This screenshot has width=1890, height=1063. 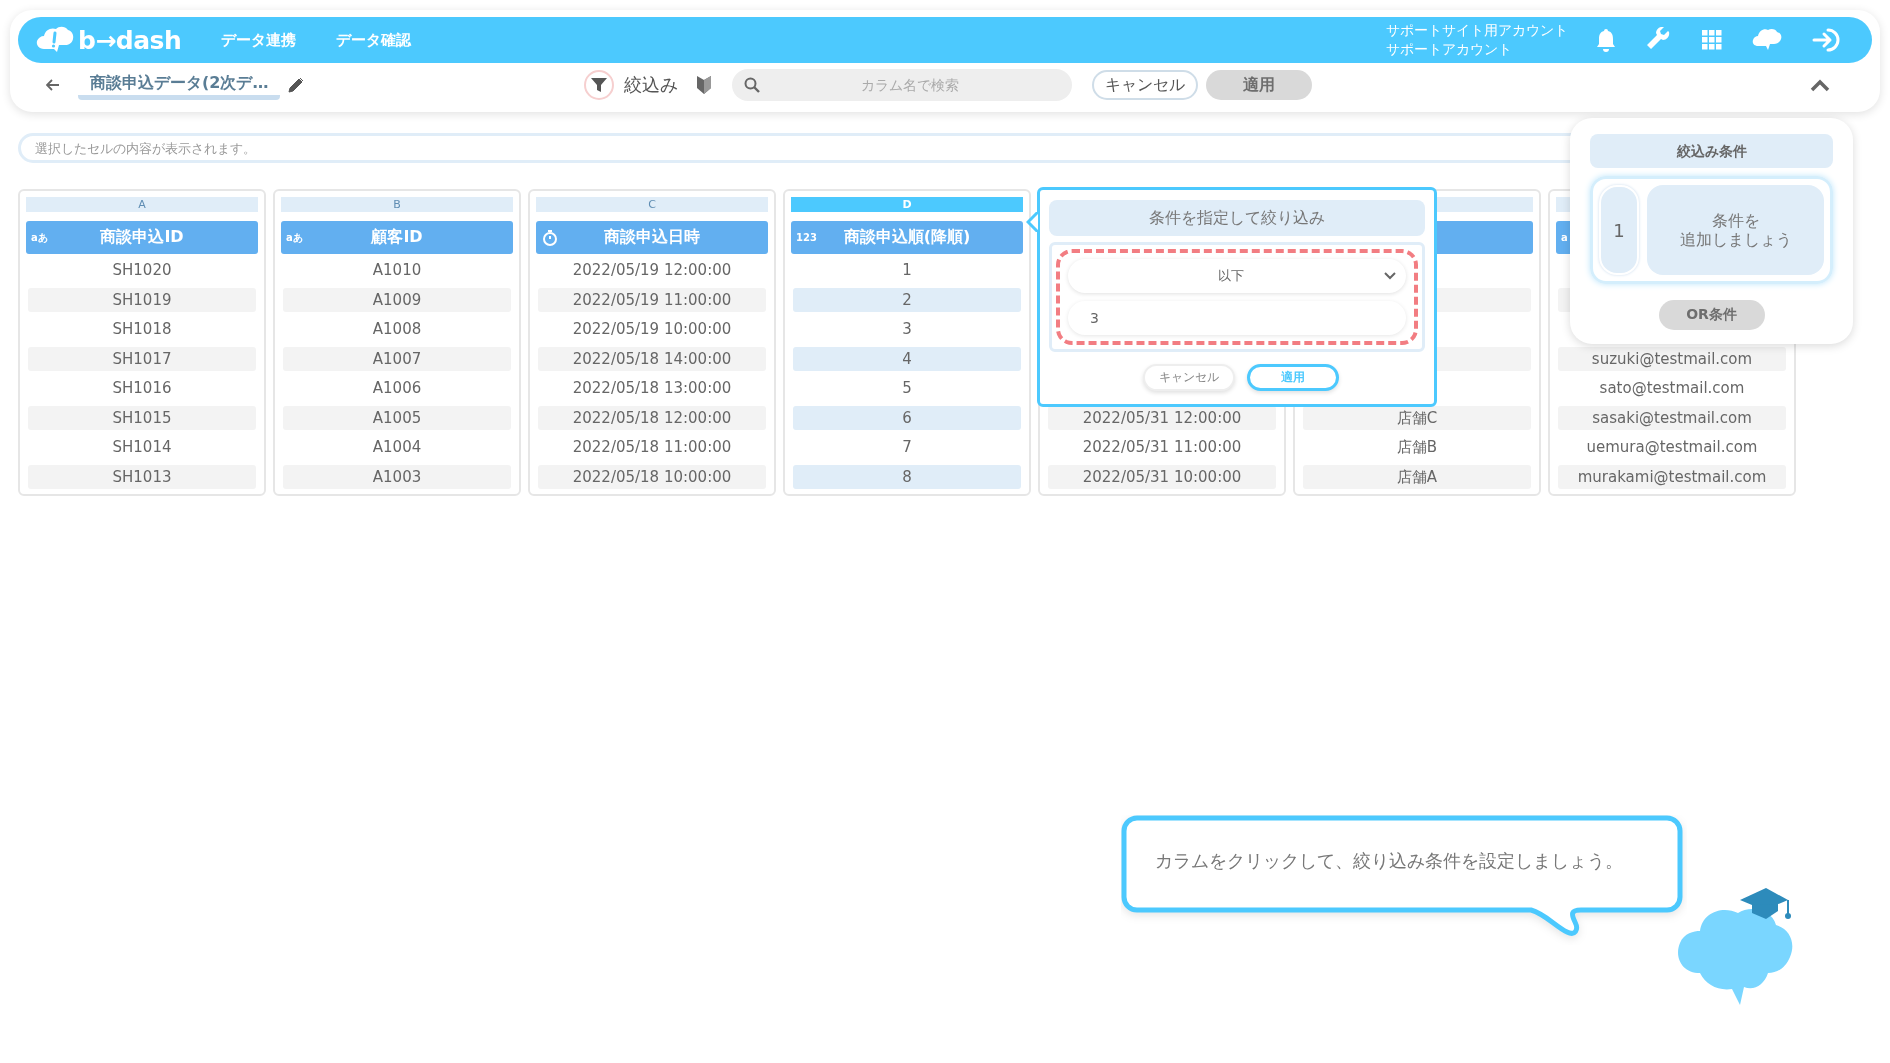 What do you see at coordinates (651, 85) in the screenshot?
I see `filter-label: 絞込み` at bounding box center [651, 85].